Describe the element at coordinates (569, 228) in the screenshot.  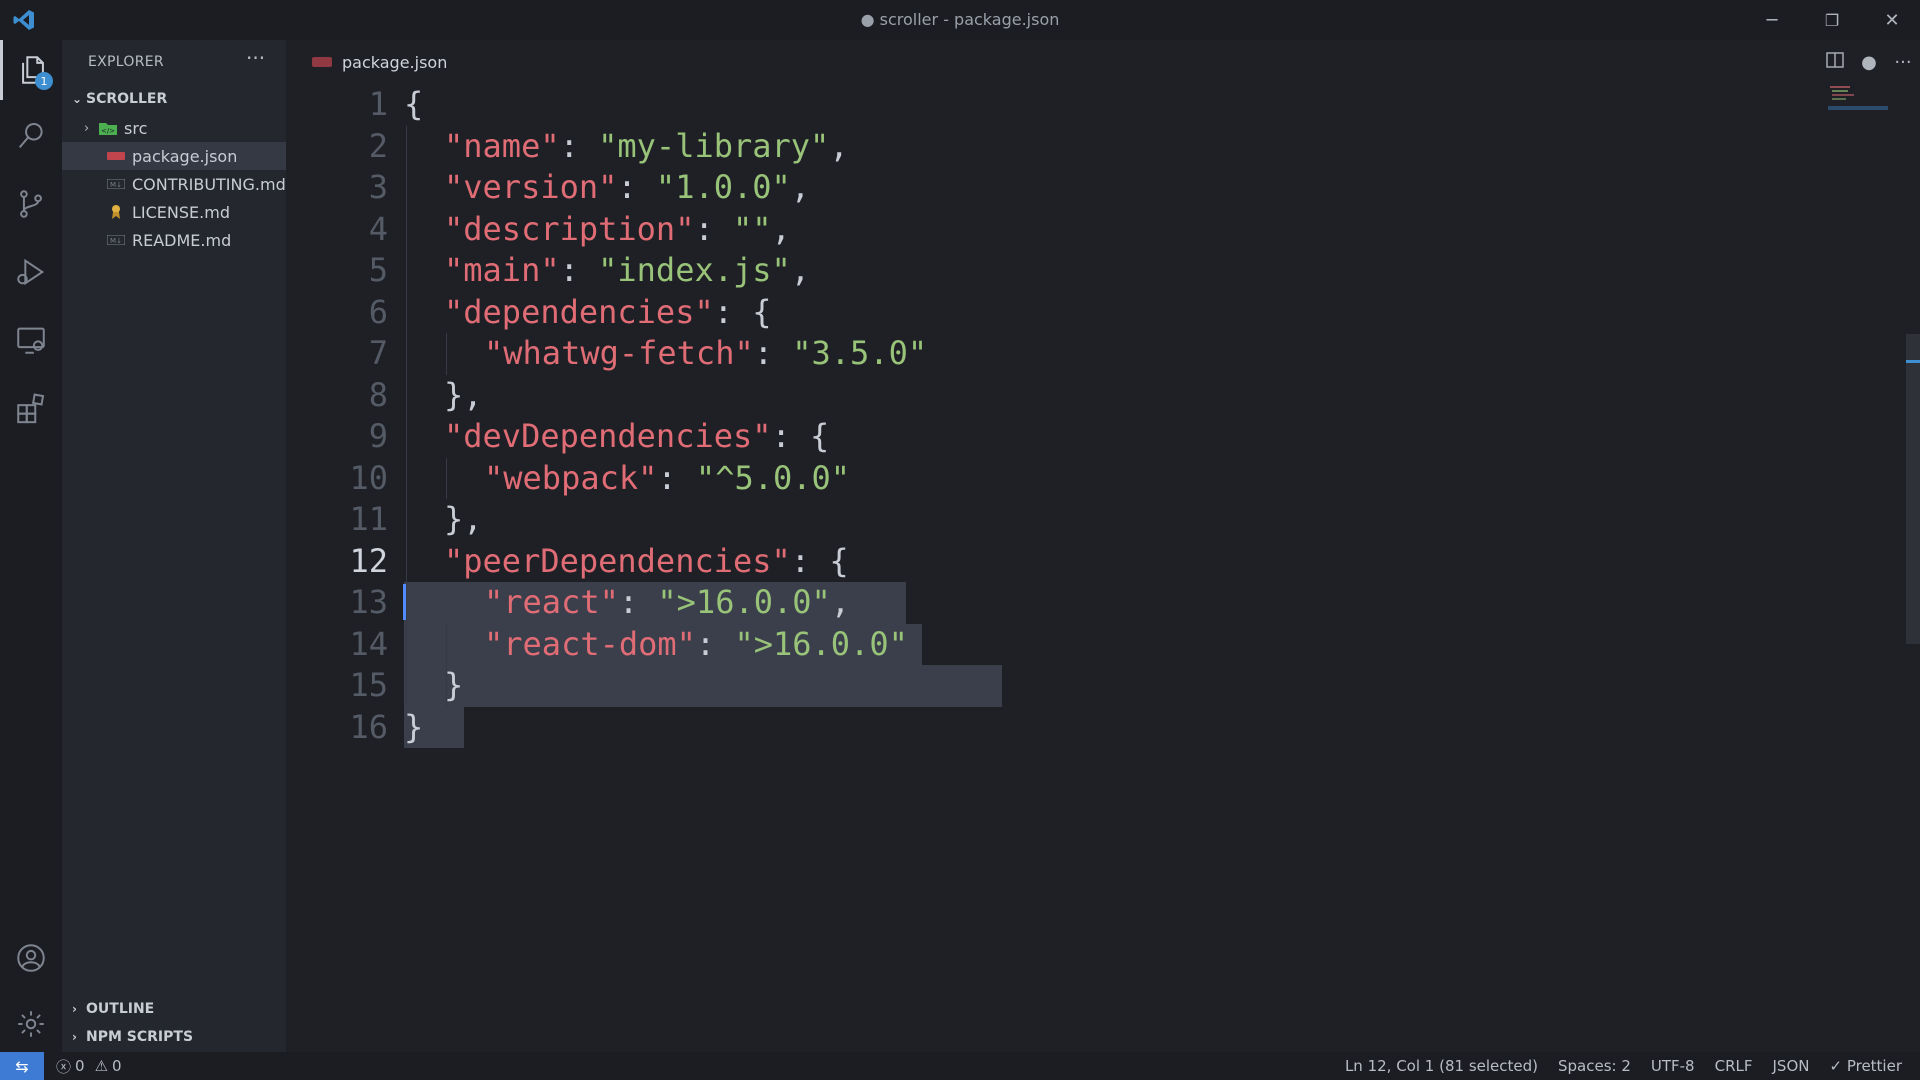
I see `json-key: "description"` at that location.